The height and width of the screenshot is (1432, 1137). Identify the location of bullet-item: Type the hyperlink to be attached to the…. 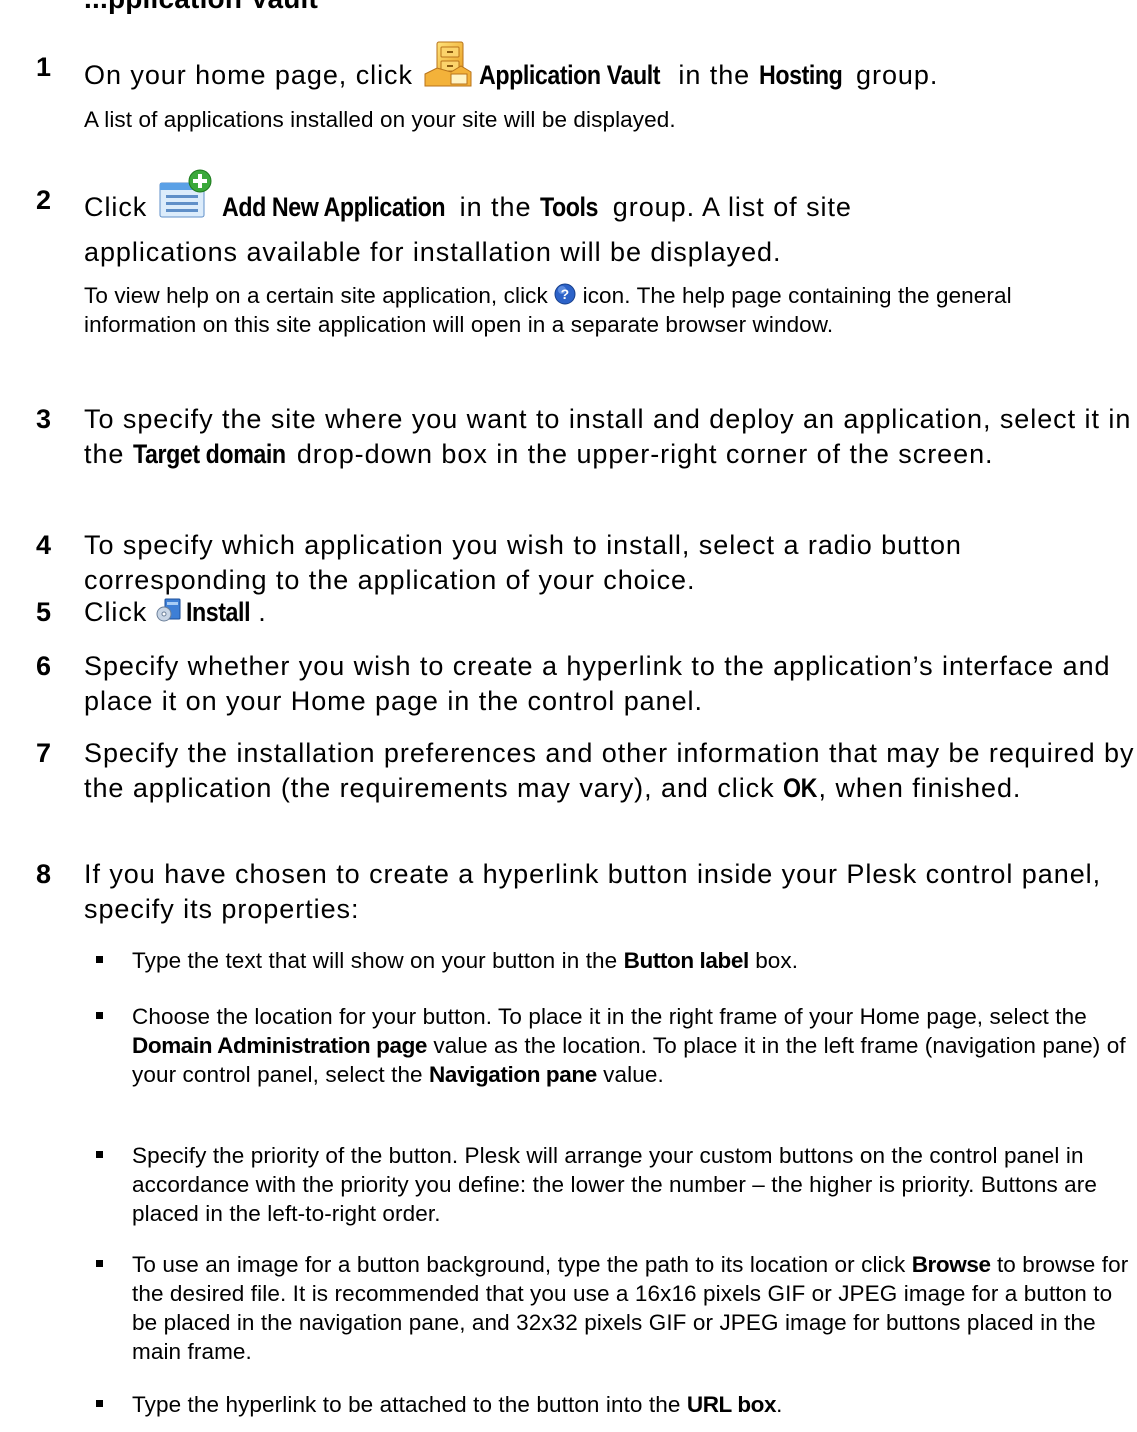
(613, 1405).